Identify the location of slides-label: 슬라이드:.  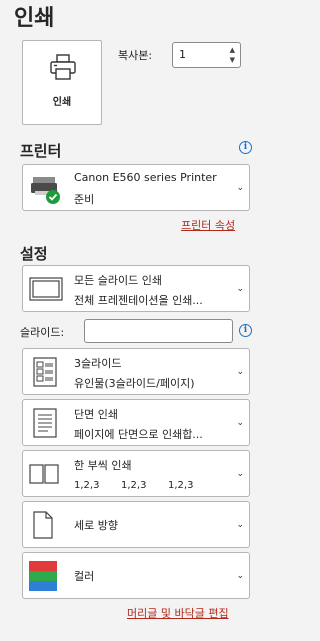
(42, 332).